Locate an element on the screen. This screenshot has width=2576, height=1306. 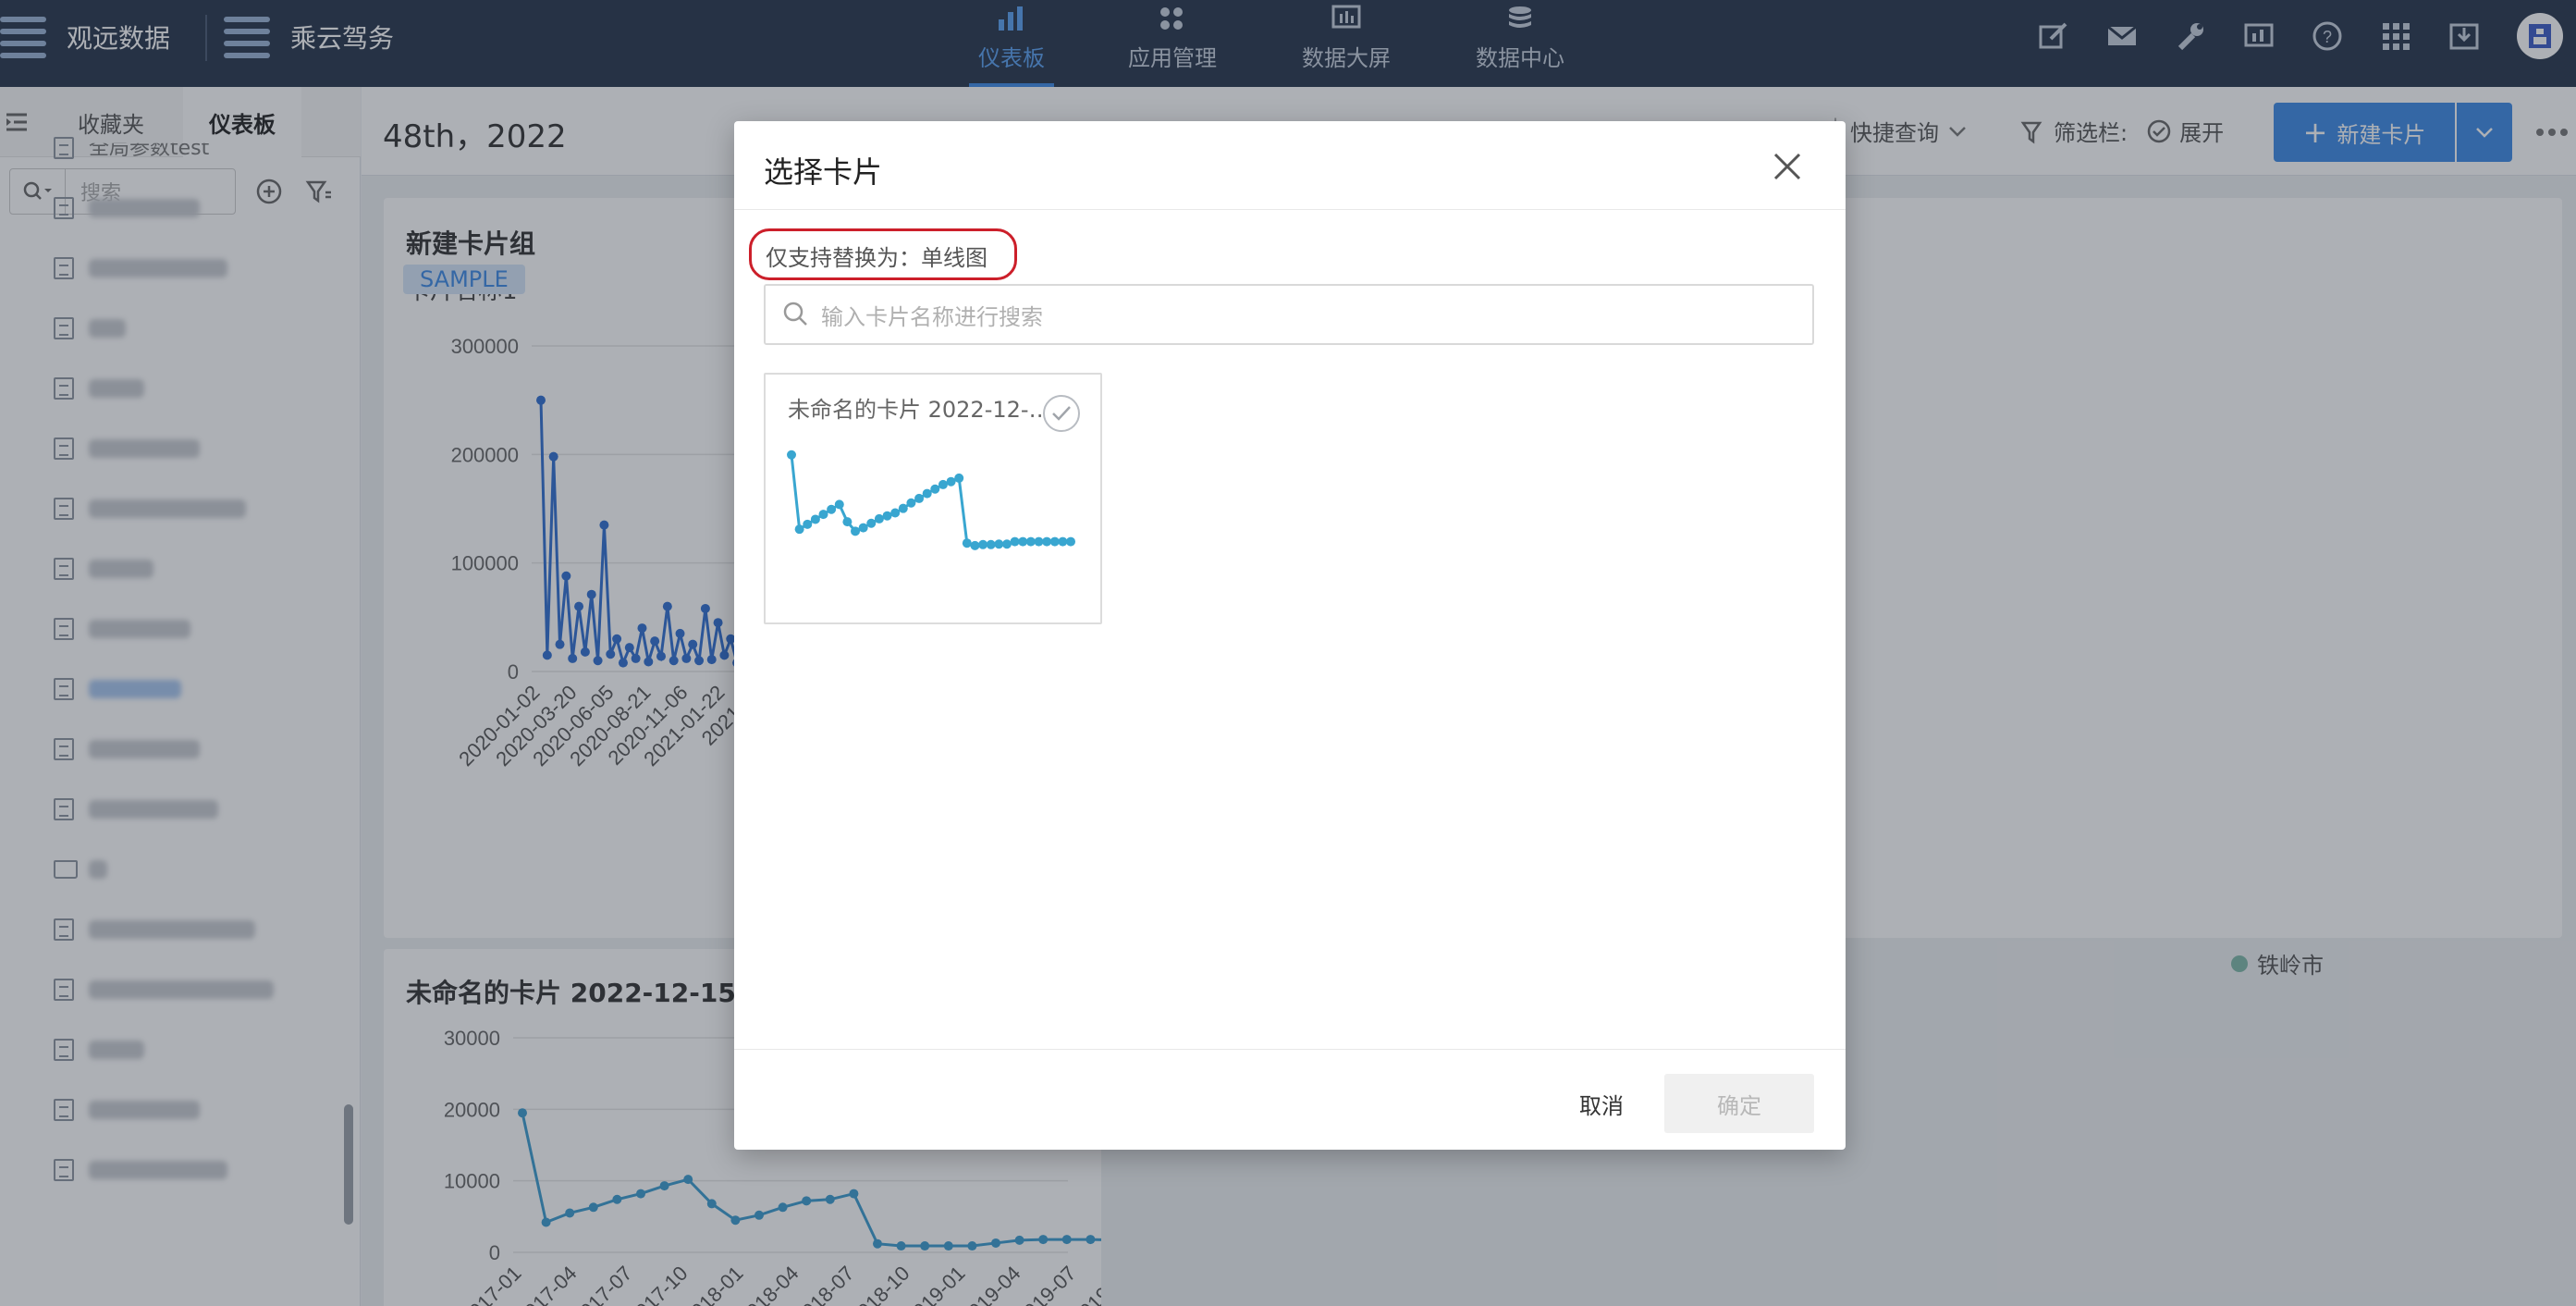
card-option-title: 未命名的卡片 2022-12-15 1 is located at coordinates (922, 410).